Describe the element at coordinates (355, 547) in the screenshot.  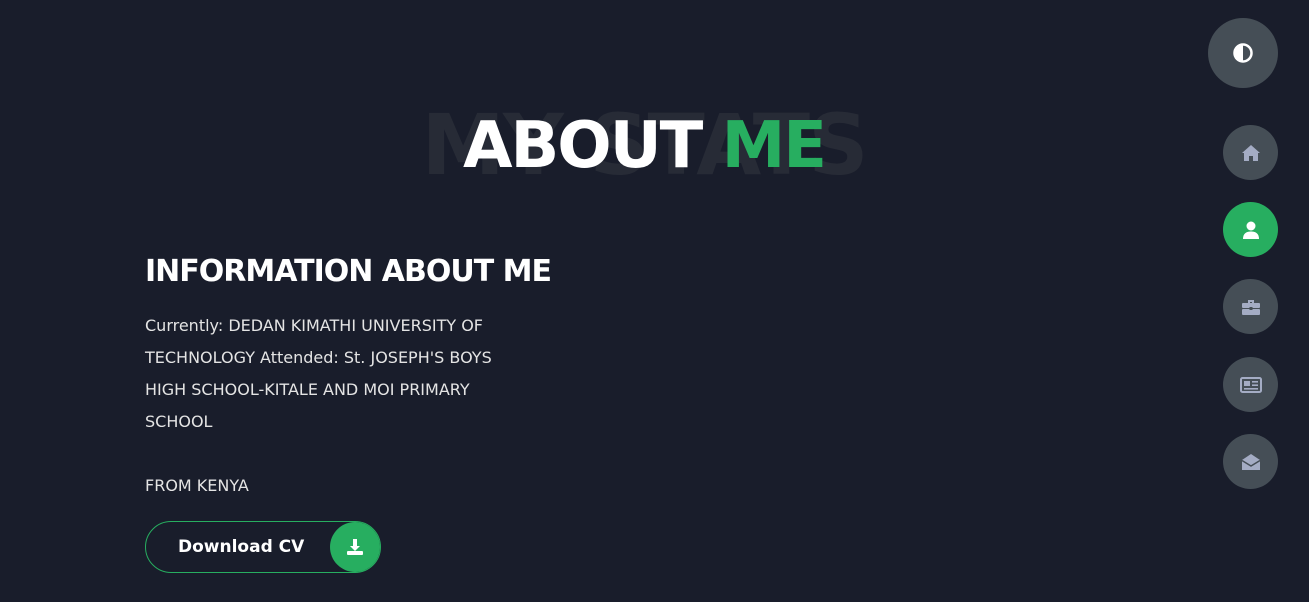
I see `download-icon` at that location.